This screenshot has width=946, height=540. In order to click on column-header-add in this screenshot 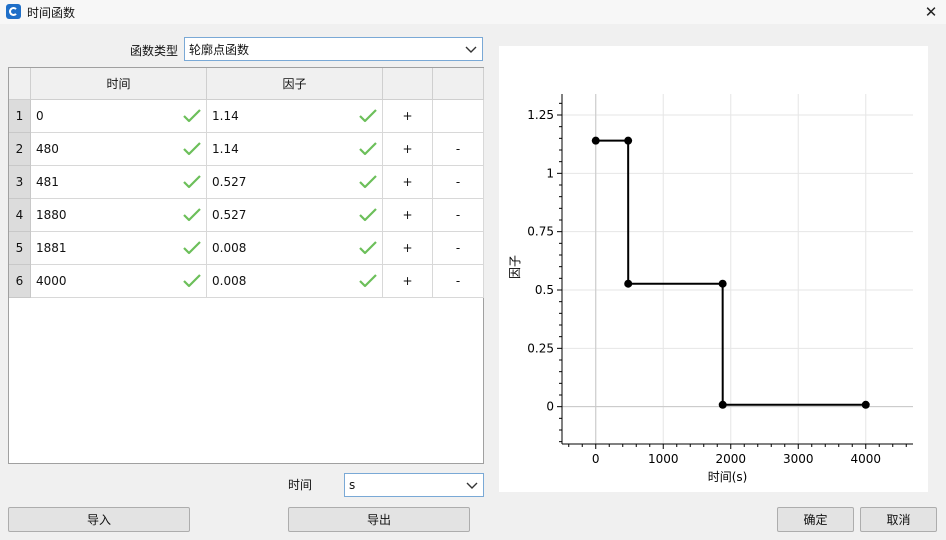, I will do `click(408, 84)`.